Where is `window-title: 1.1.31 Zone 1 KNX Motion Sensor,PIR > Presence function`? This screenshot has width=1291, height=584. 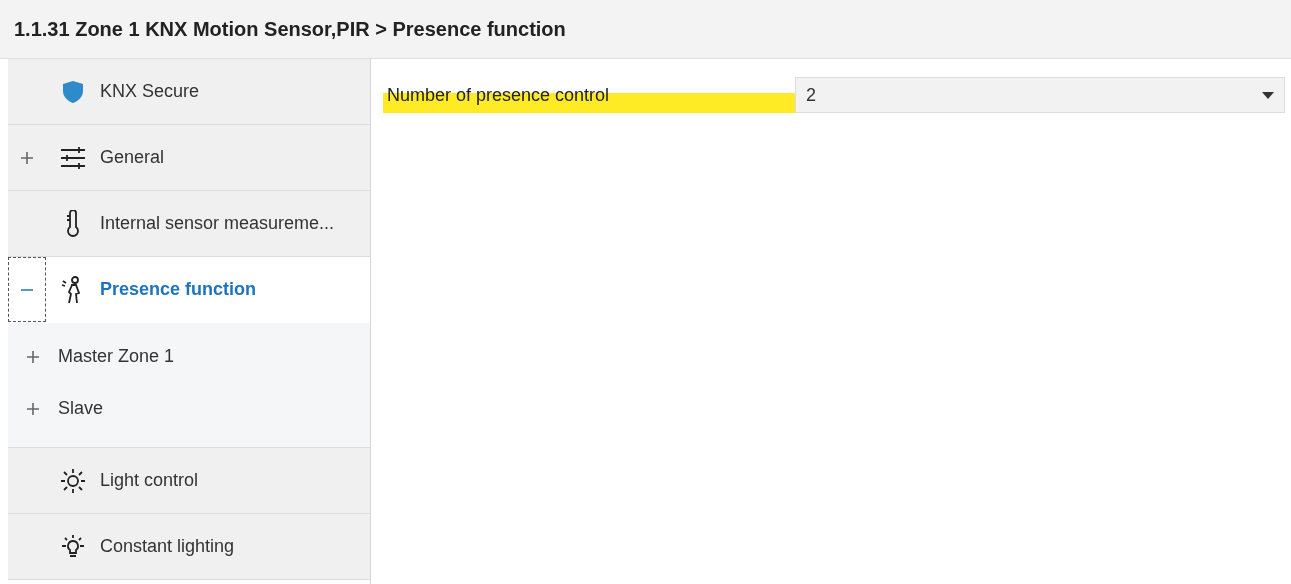 window-title: 1.1.31 Zone 1 KNX Motion Sensor,PIR > Presence function is located at coordinates (290, 29).